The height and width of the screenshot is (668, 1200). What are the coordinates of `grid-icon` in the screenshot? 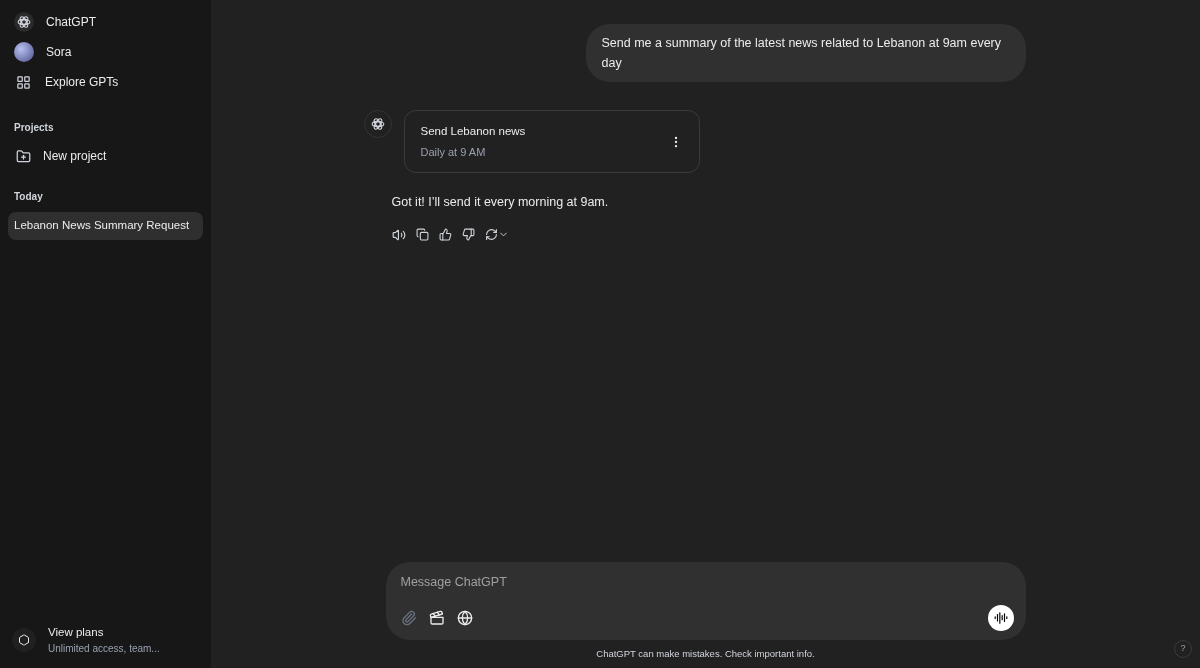 It's located at (23, 82).